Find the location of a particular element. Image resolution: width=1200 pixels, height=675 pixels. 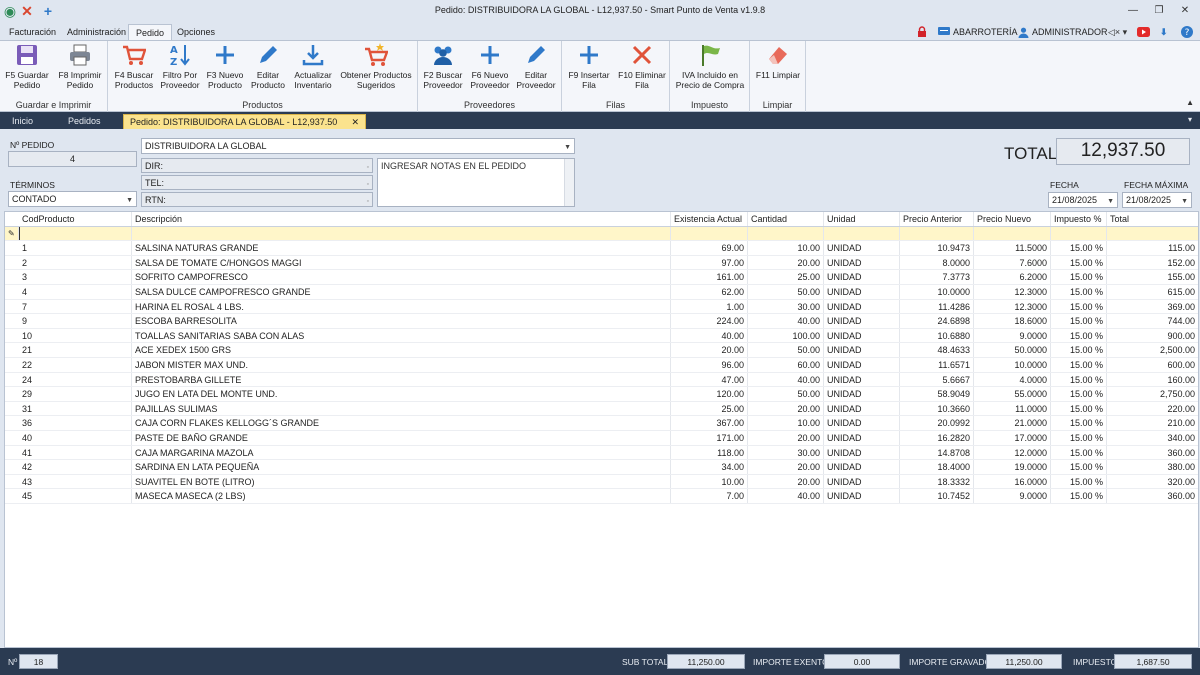

grid-cell: 43 is located at coordinates (75, 481).